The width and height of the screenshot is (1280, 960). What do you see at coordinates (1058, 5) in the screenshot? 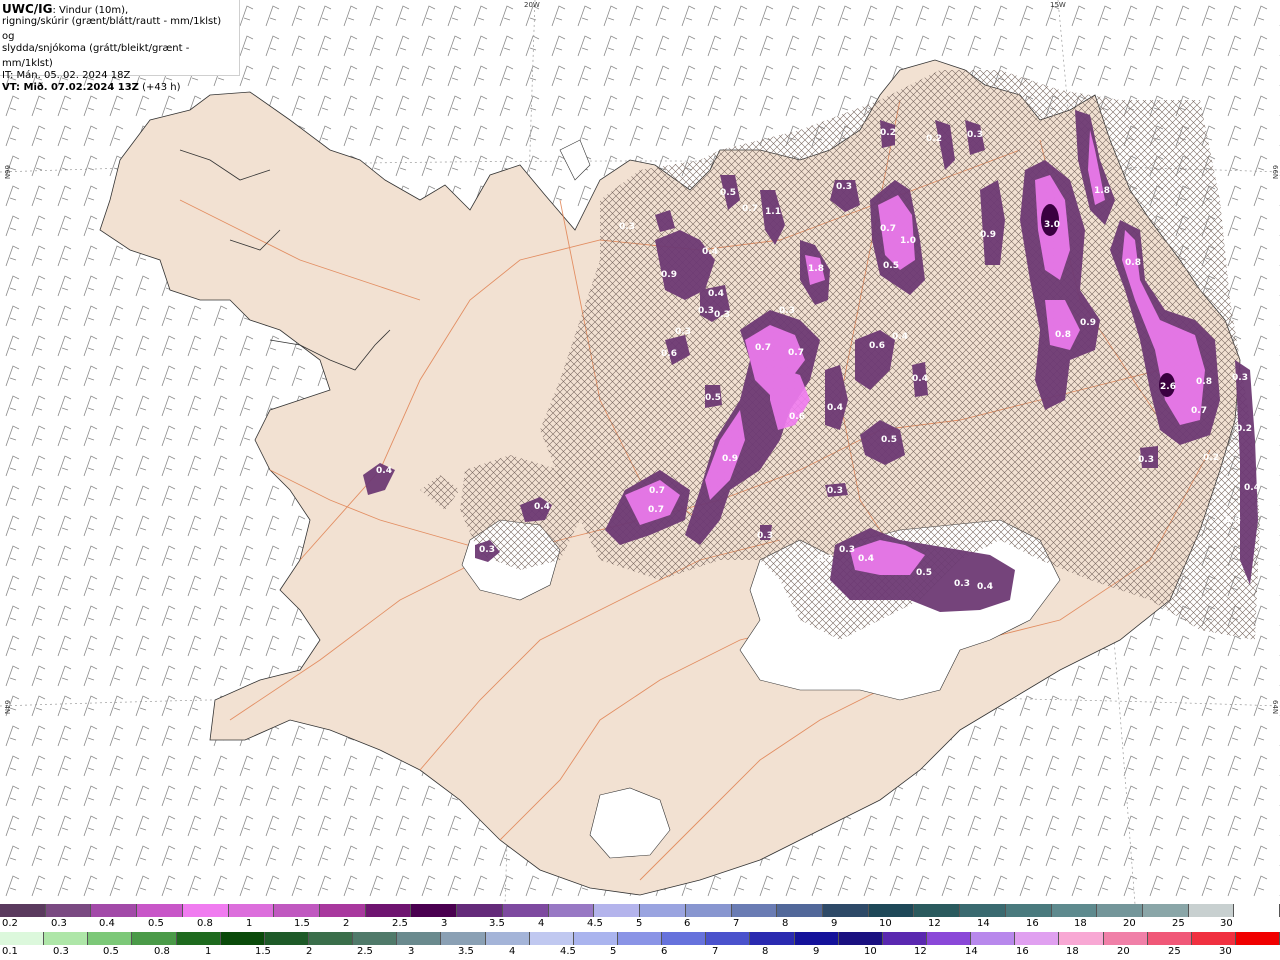
I see `lon-label-15w: 15W` at bounding box center [1058, 5].